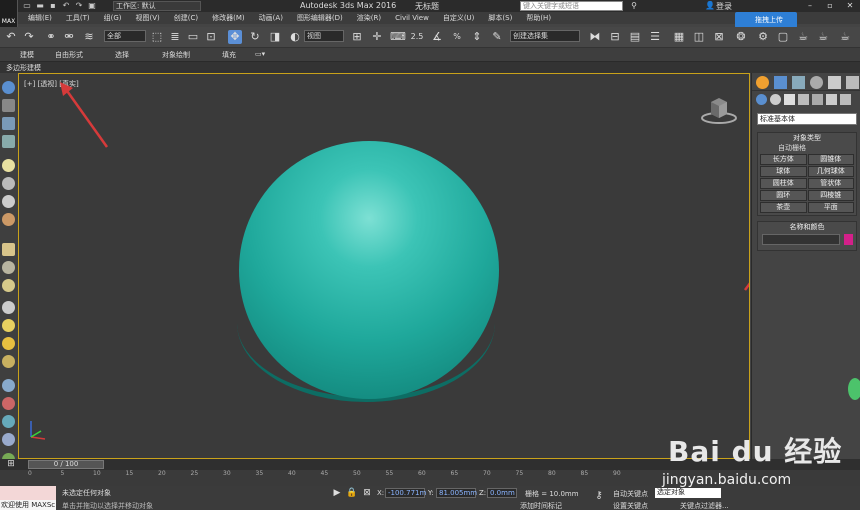 This screenshot has height=510, width=860. I want to click on helper-icon, so click(8, 201).